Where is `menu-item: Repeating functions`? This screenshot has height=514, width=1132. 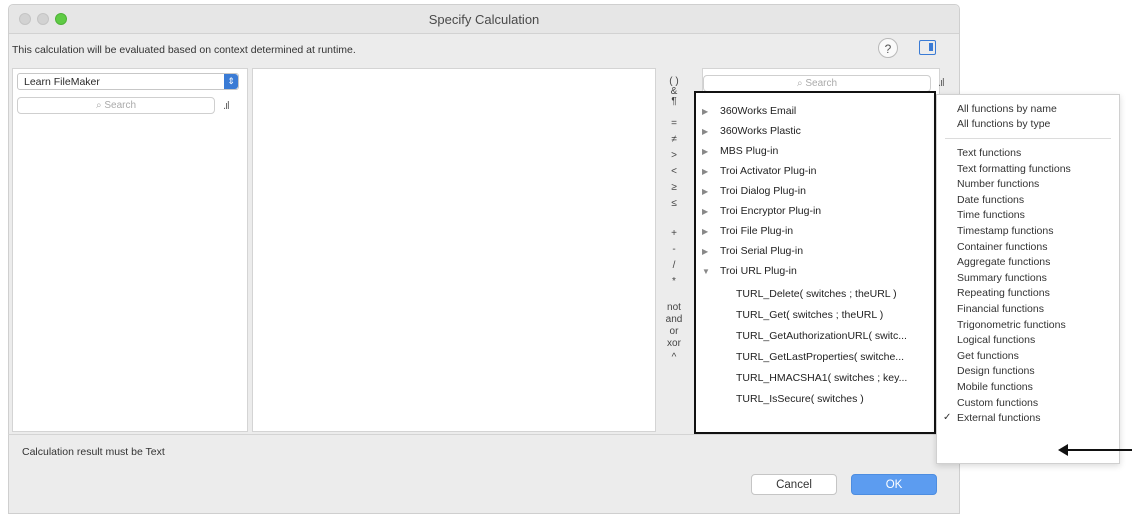 menu-item: Repeating functions is located at coordinates (1003, 293).